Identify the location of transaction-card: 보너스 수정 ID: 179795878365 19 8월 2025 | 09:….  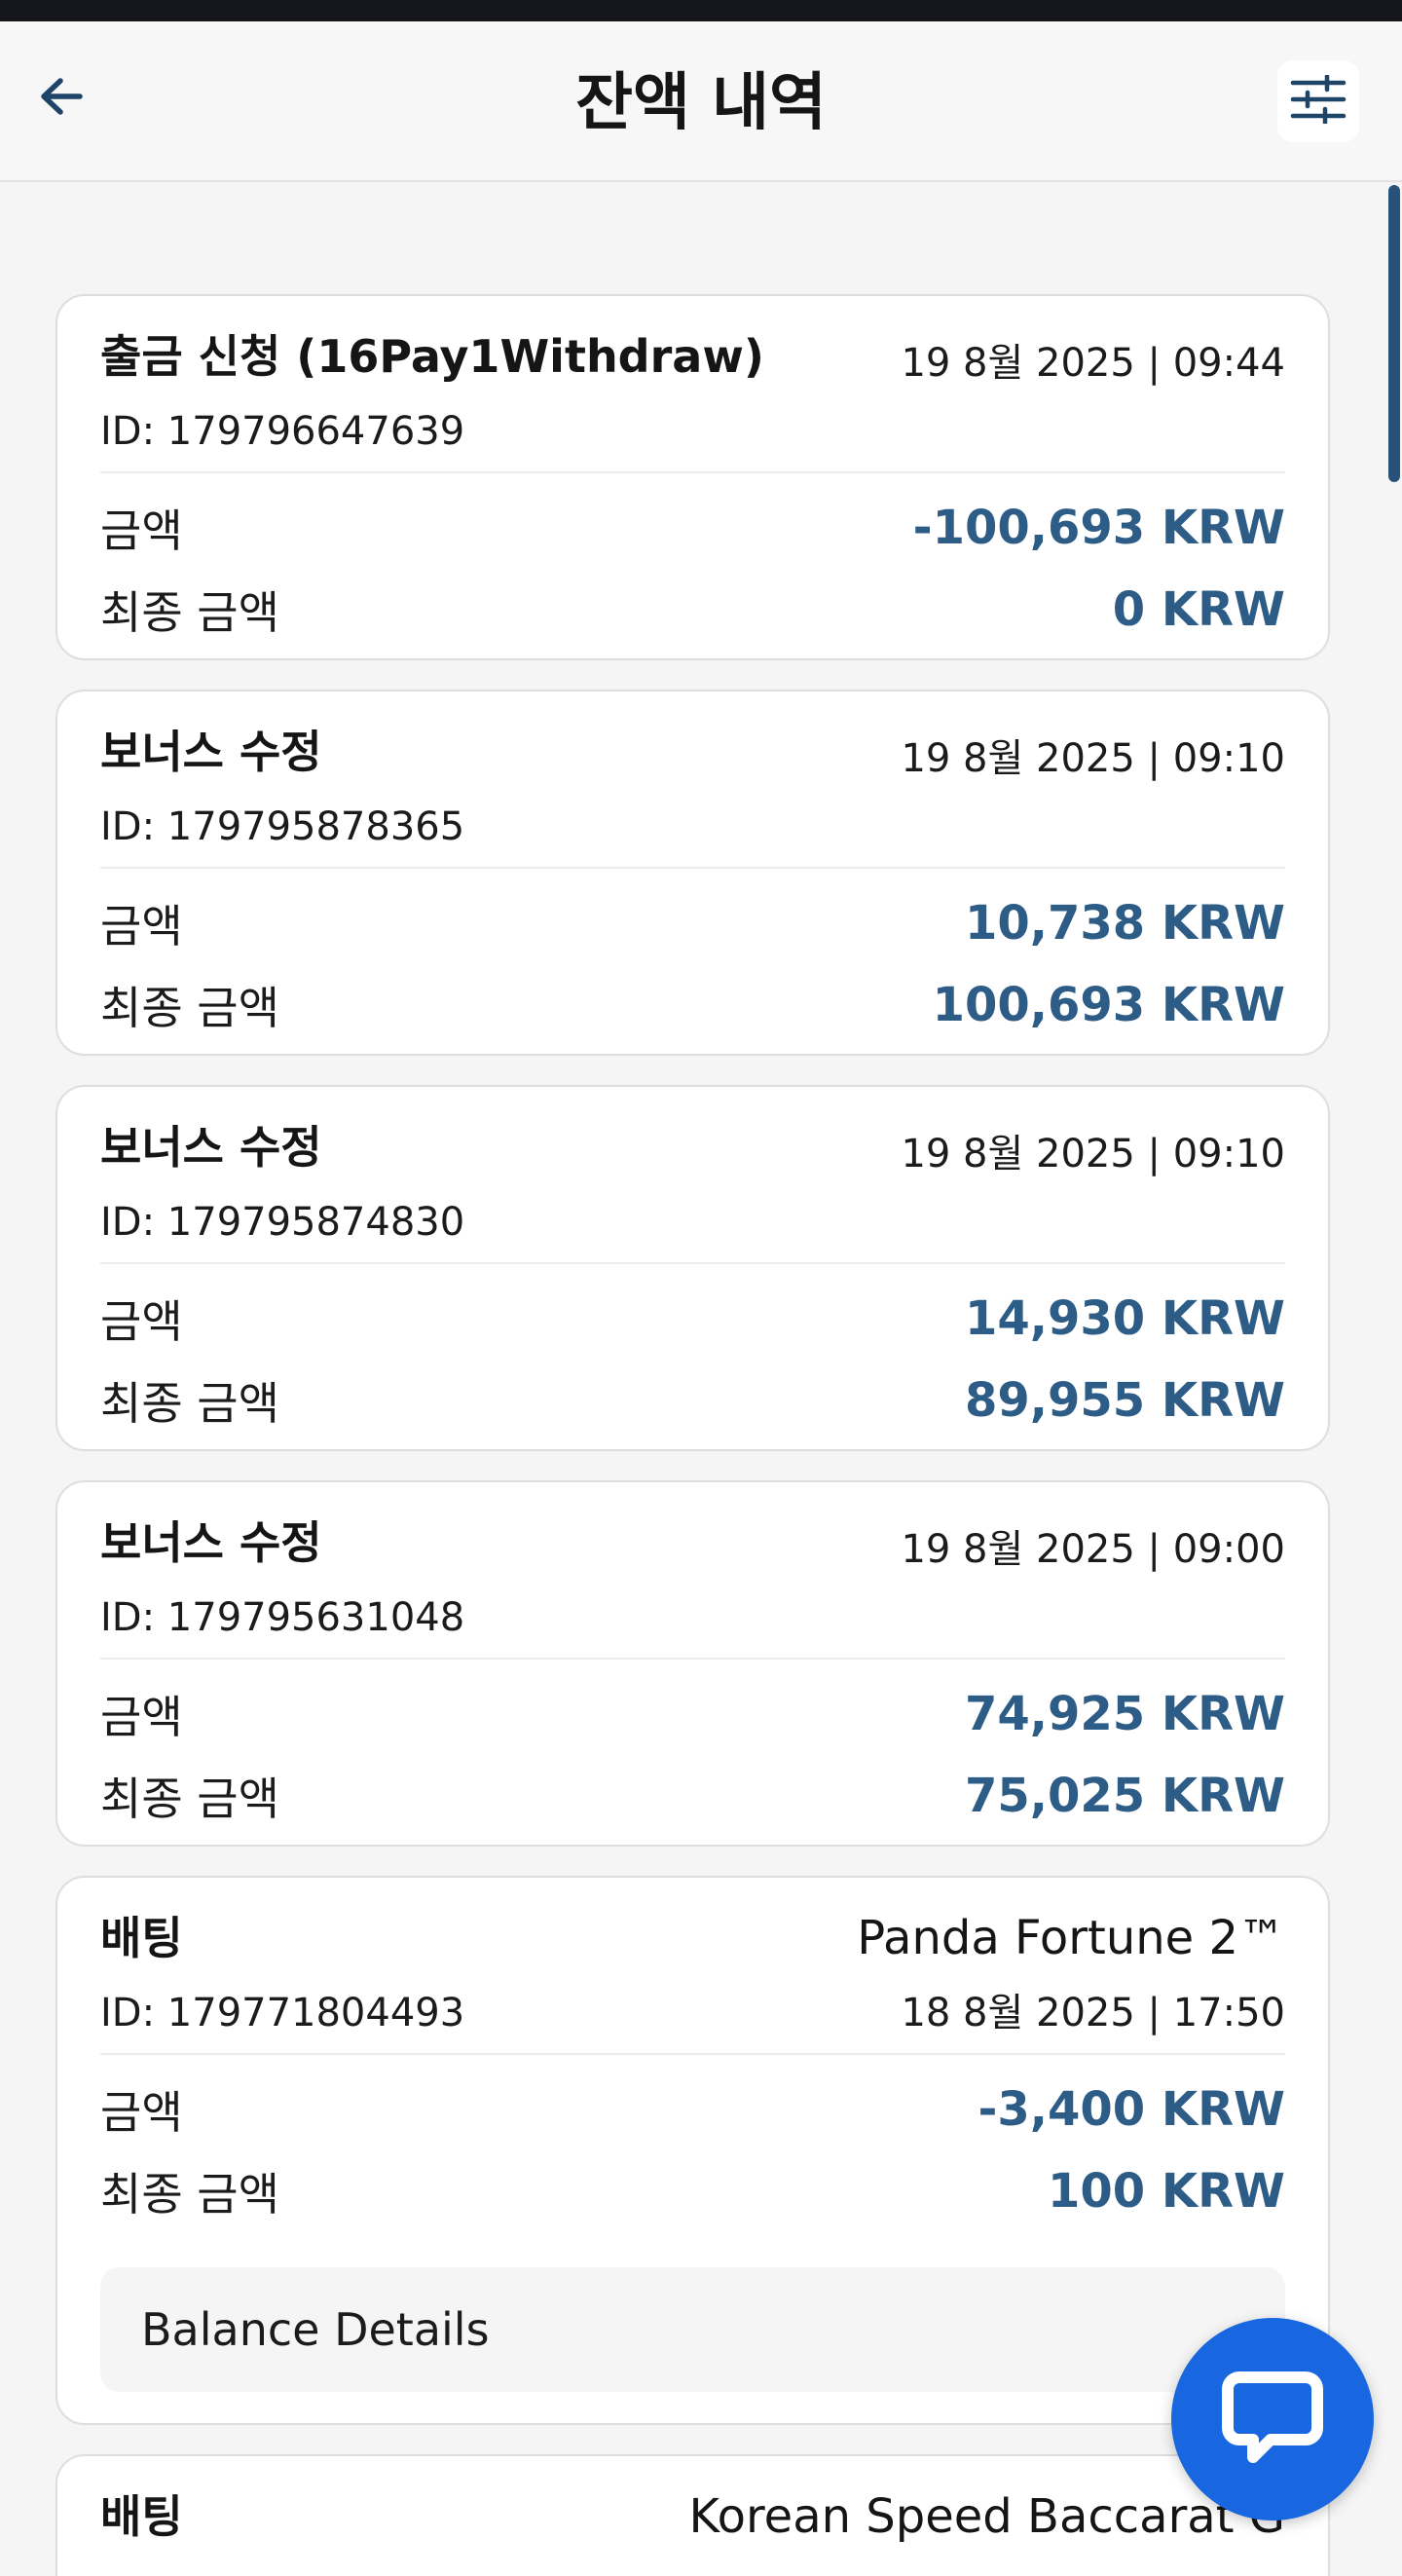
(692, 873).